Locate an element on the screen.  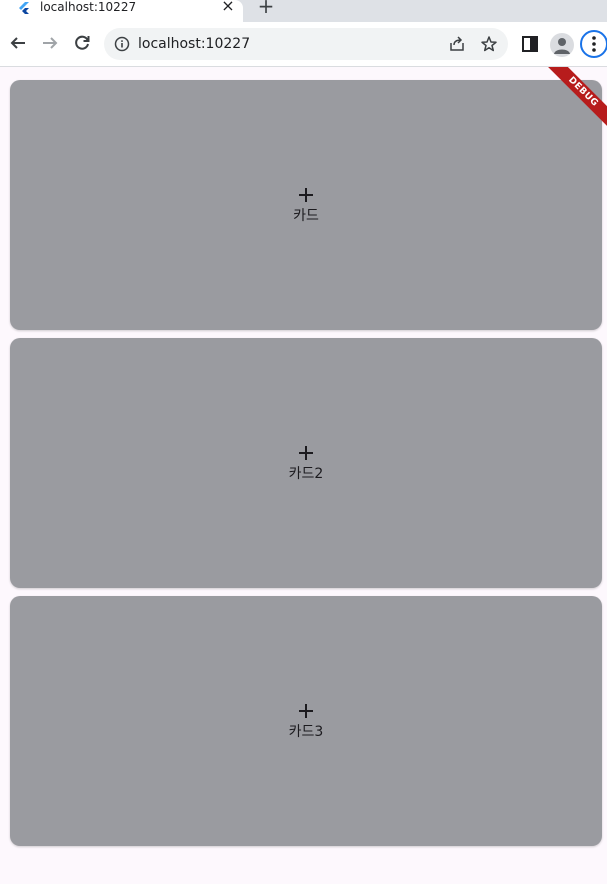
back-button is located at coordinates (18, 43).